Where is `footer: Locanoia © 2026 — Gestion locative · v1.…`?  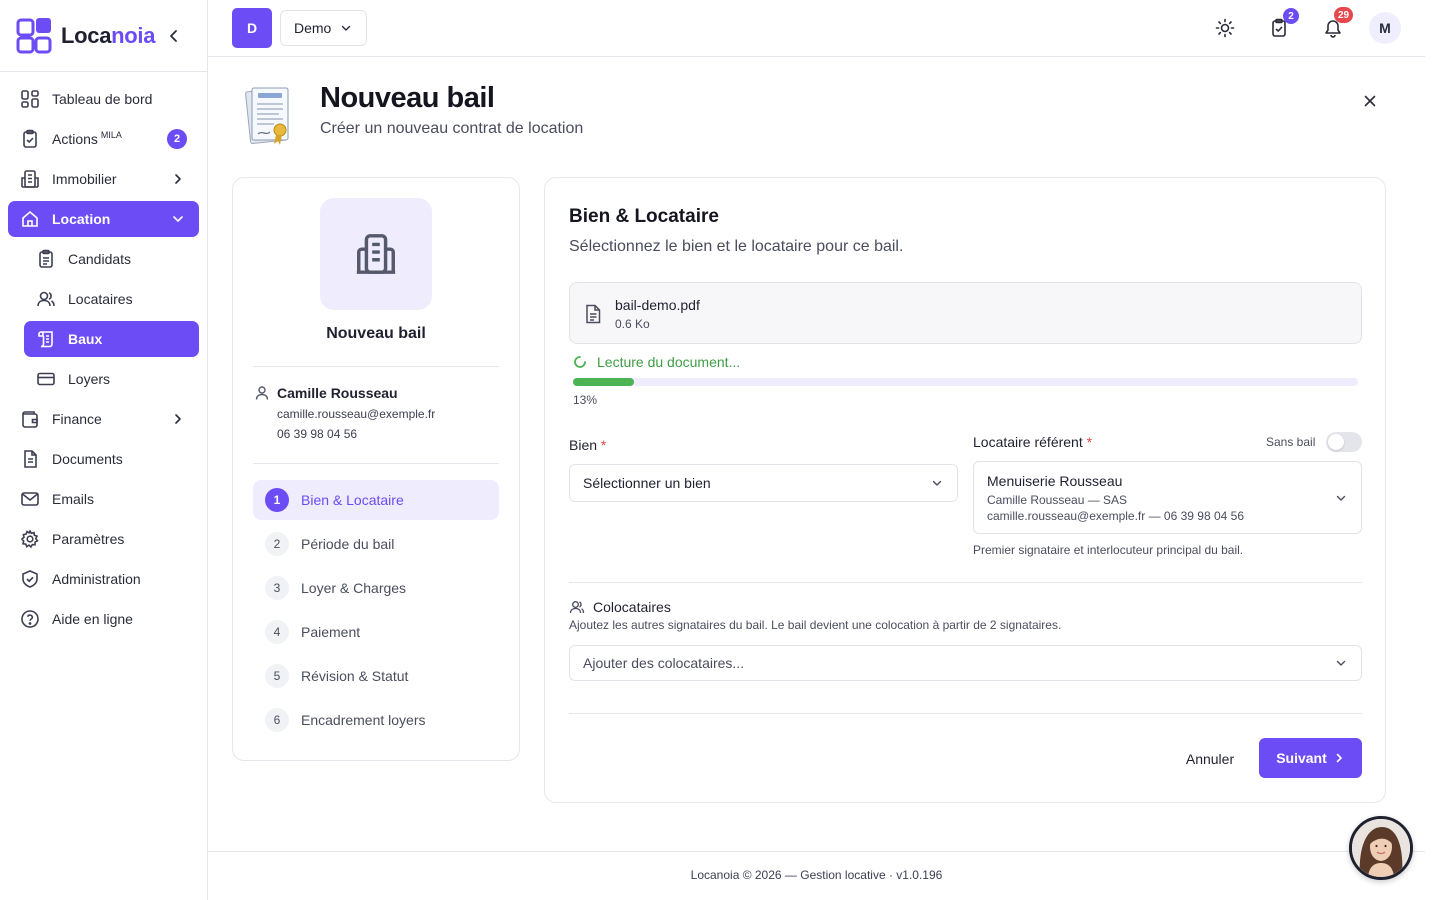 footer: Locanoia © 2026 — Gestion locative · v1.… is located at coordinates (816, 875).